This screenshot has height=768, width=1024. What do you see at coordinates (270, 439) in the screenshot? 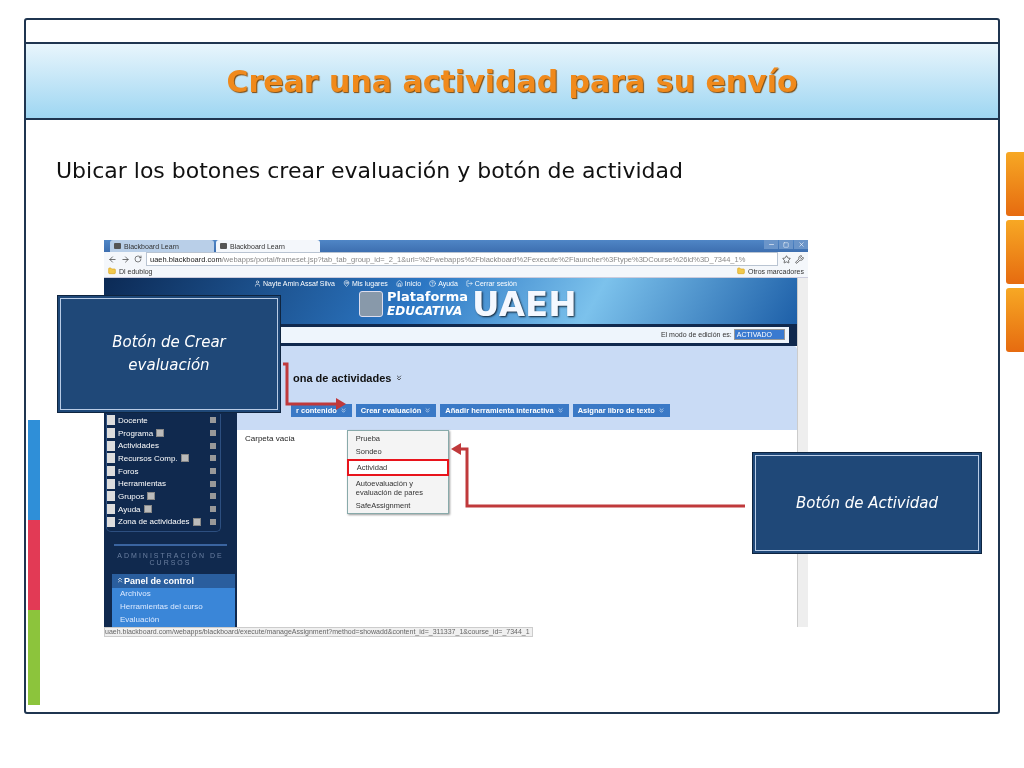
I see `empty-text: Carpeta vacía` at bounding box center [270, 439].